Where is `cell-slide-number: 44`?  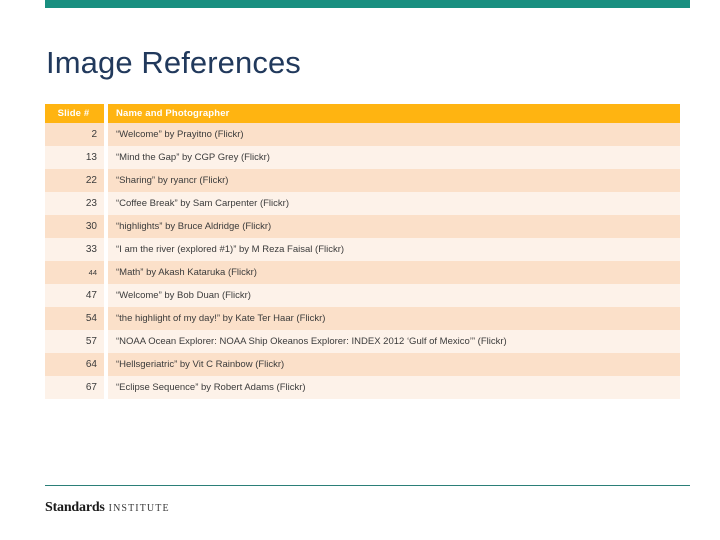 cell-slide-number: 44 is located at coordinates (74, 272).